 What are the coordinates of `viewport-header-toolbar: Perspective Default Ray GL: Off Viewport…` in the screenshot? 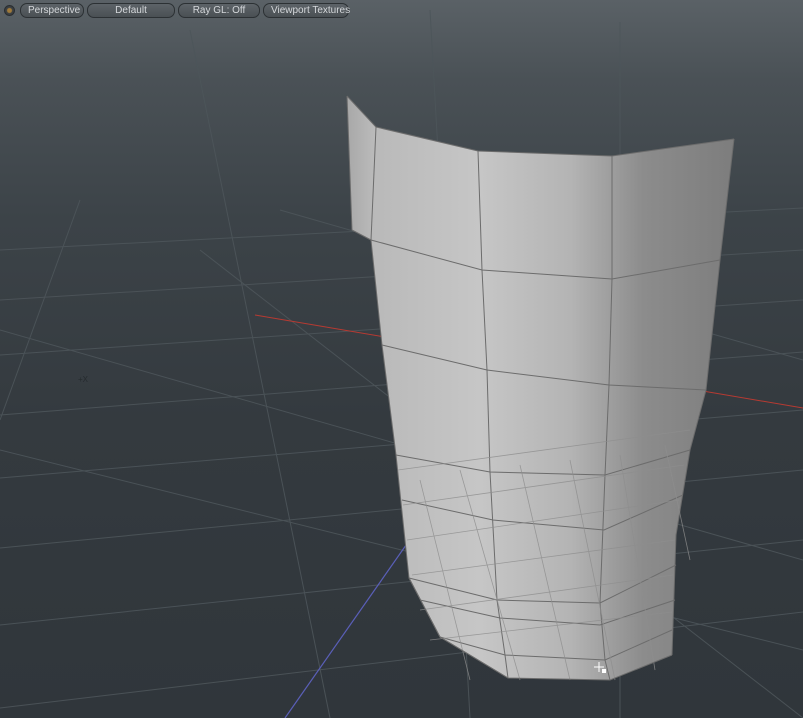 It's located at (401, 10).